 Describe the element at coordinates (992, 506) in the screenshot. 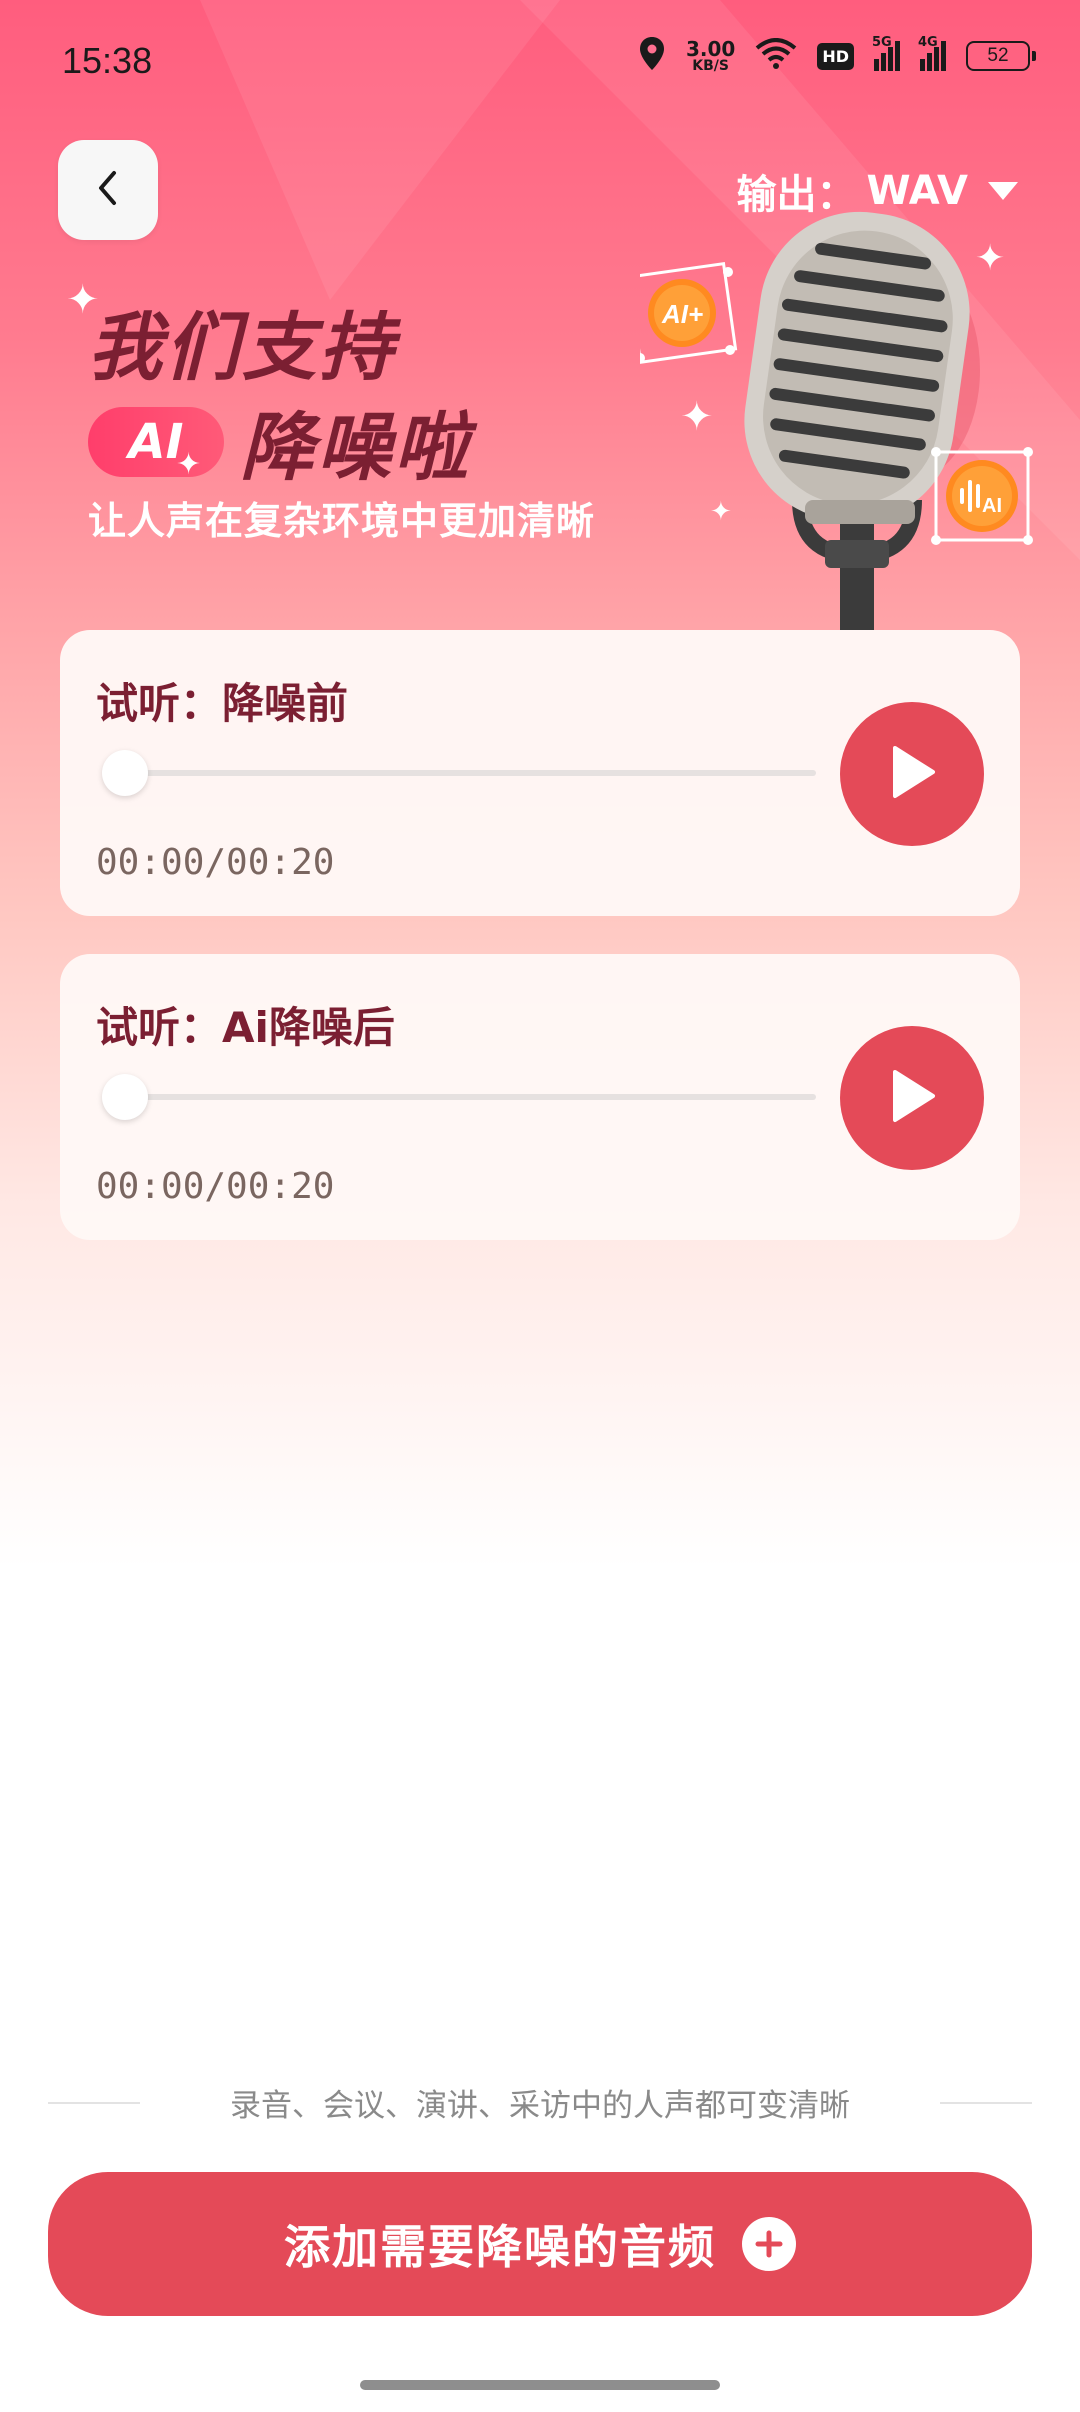

I see `svg-text: AI` at that location.